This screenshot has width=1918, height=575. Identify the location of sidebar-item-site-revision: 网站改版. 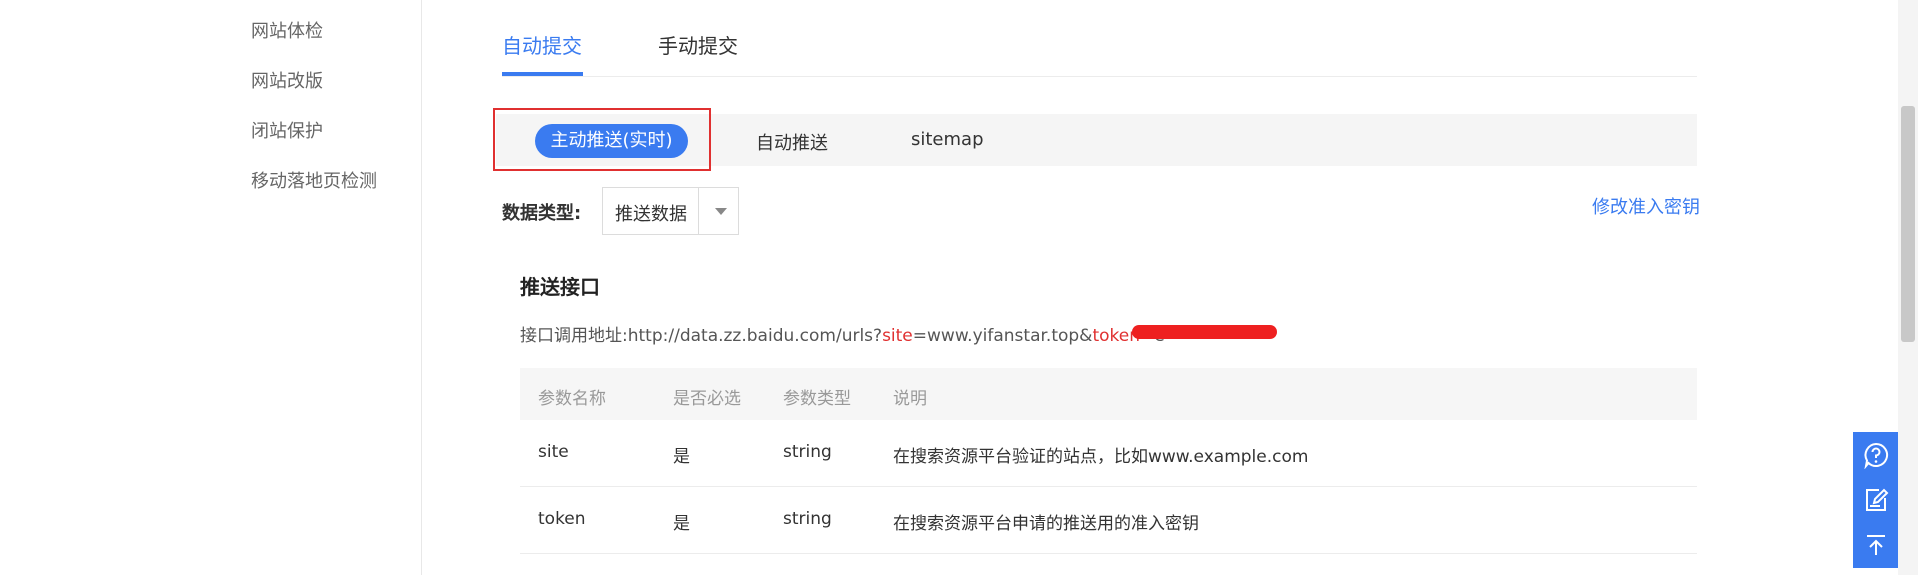
(287, 80).